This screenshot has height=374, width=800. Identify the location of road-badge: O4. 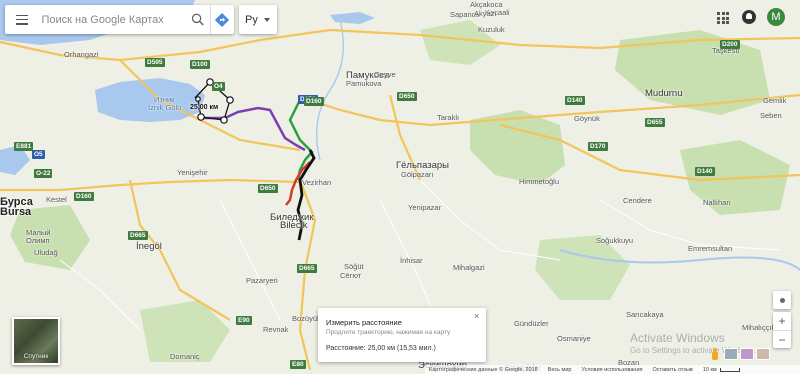
(218, 86).